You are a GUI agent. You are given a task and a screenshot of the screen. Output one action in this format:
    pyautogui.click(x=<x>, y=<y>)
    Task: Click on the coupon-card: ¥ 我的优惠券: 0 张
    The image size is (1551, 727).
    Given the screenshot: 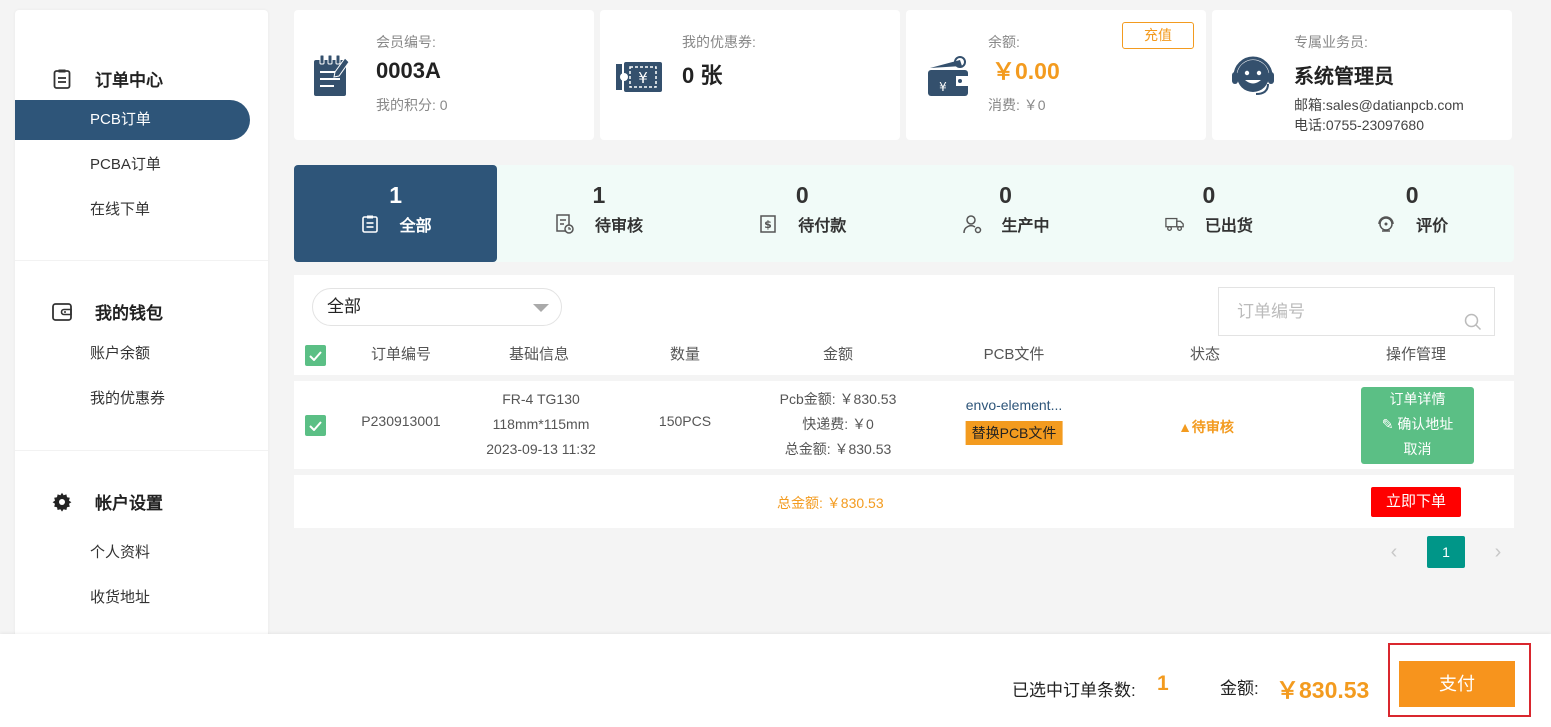 What is the action you would take?
    pyautogui.click(x=750, y=75)
    